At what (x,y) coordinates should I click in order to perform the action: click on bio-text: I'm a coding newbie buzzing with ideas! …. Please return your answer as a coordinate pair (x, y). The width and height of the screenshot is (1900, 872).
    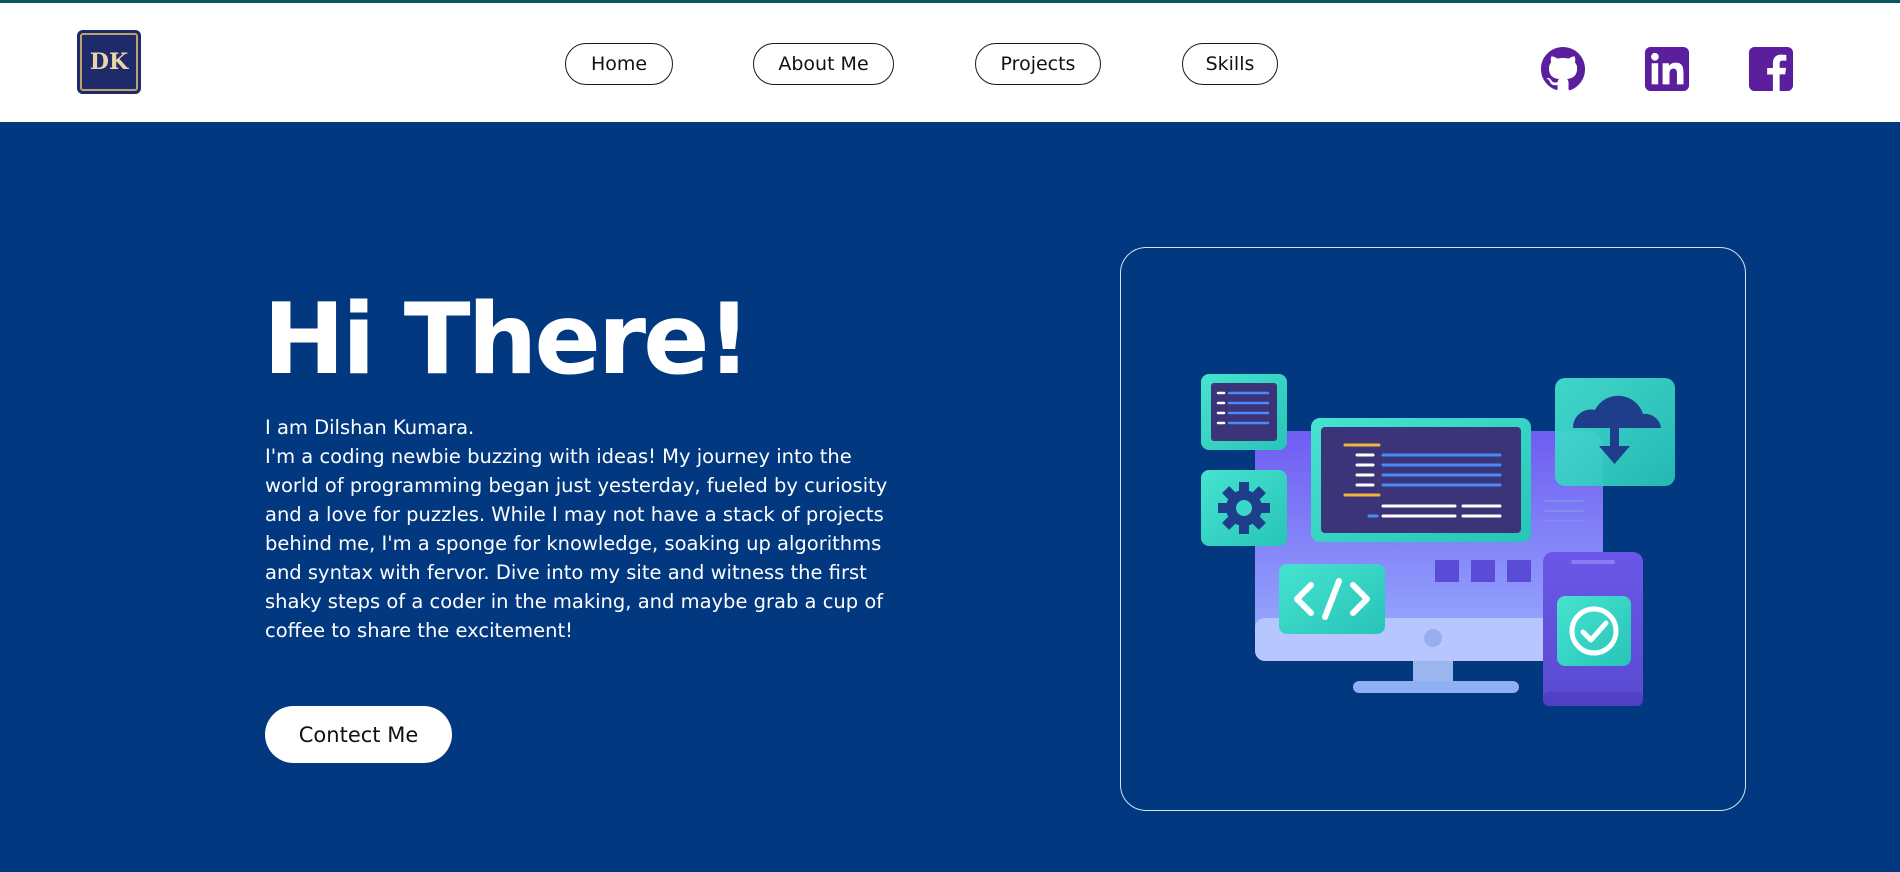
    Looking at the image, I should click on (576, 543).